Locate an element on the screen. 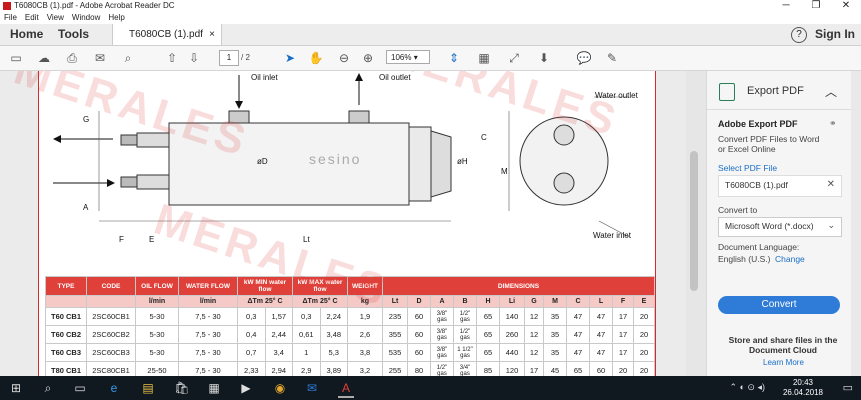 This screenshot has width=861, height=400. convert-to-select: Microsoft Word (*.docx) ⌄ is located at coordinates (780, 227).